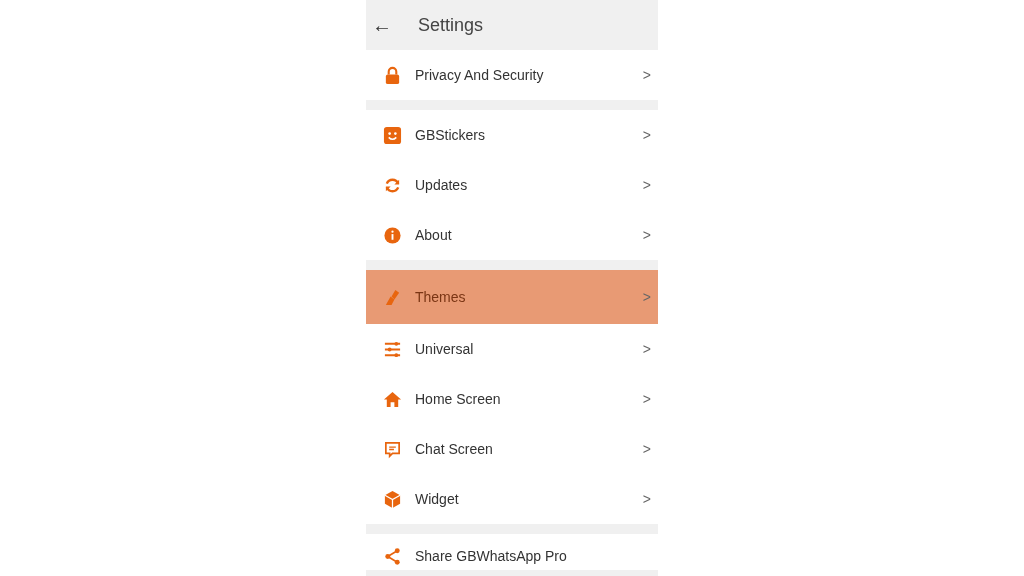 Image resolution: width=1024 pixels, height=576 pixels. What do you see at coordinates (392, 399) in the screenshot?
I see `home-icon` at bounding box center [392, 399].